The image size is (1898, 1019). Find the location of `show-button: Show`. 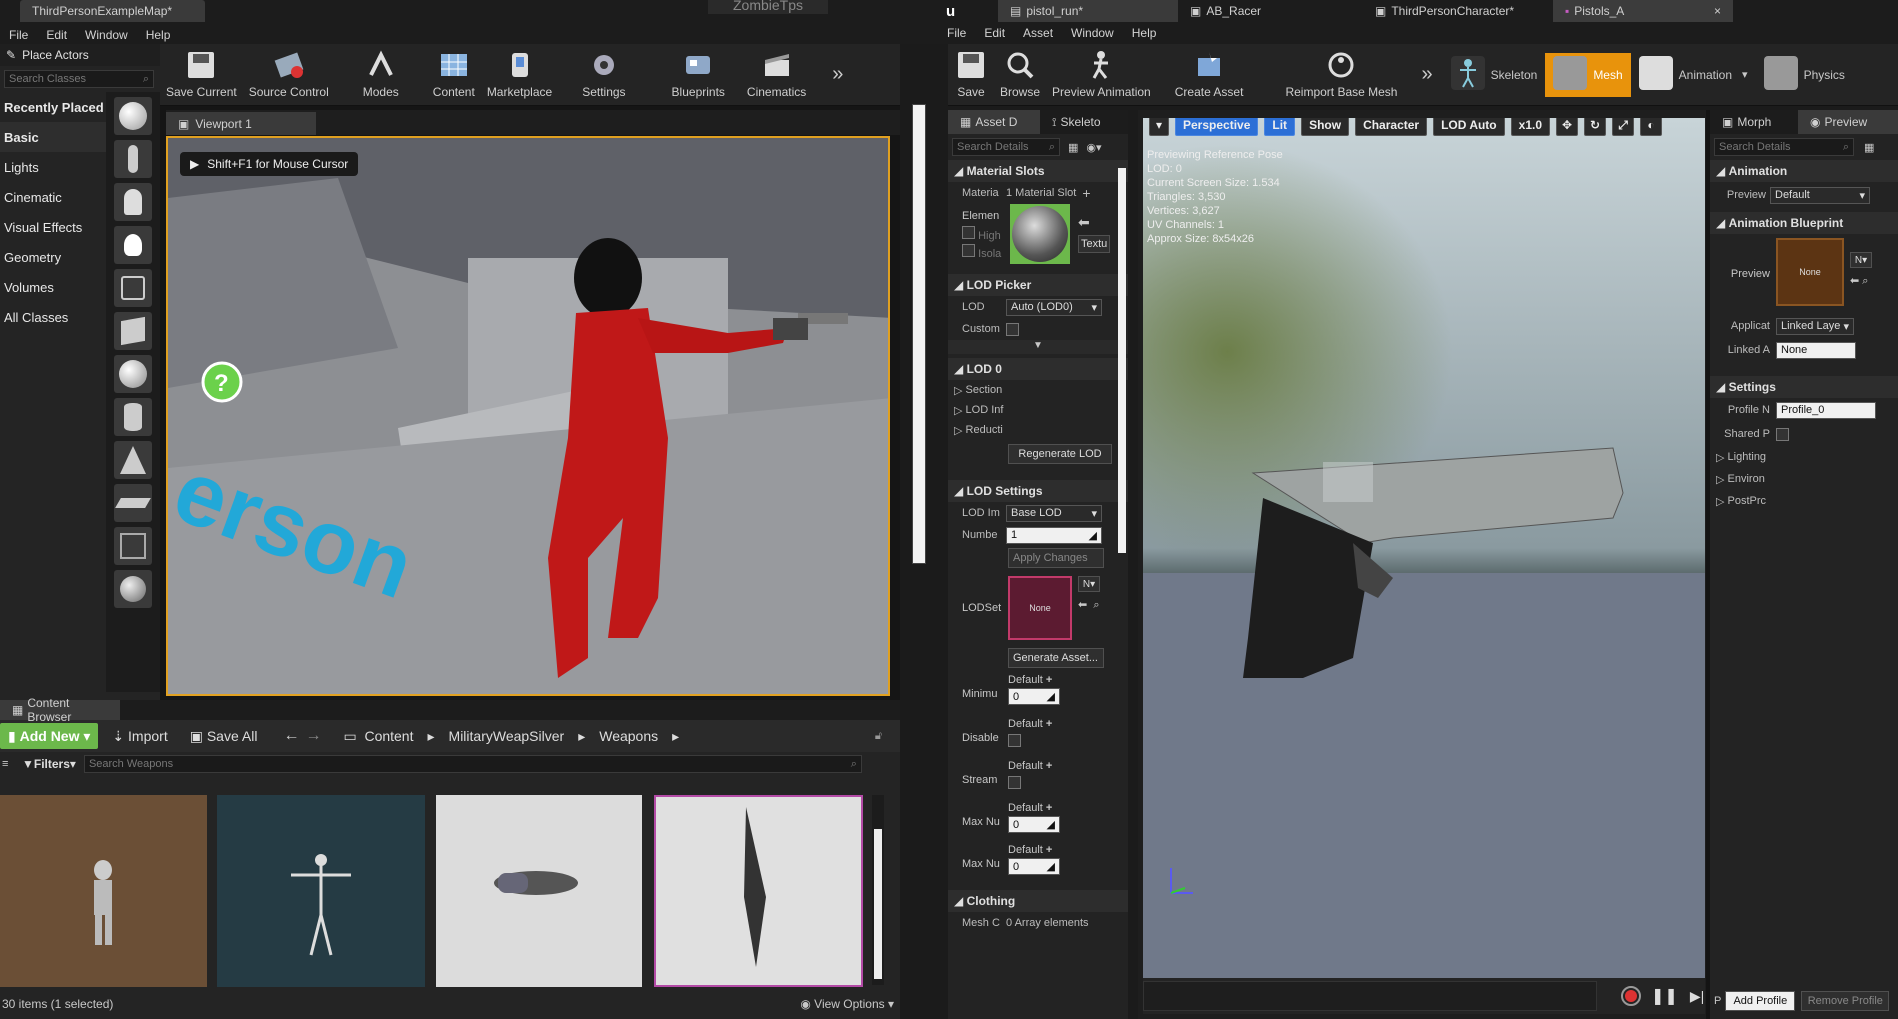

show-button: Show is located at coordinates (1325, 127).